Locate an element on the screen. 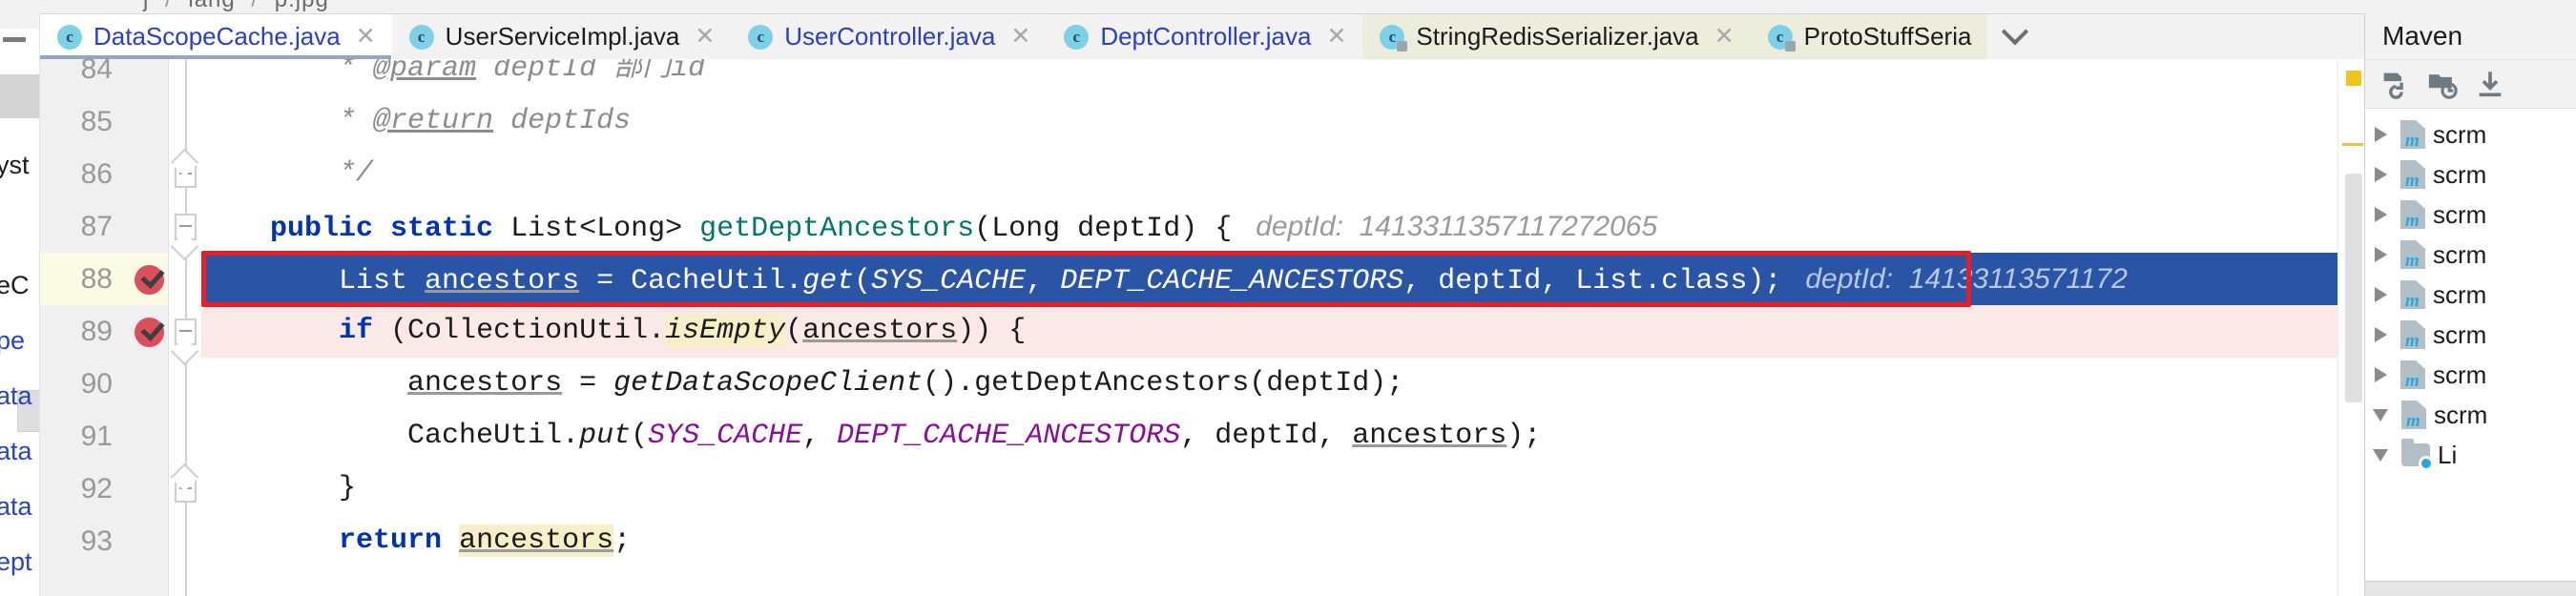  hidden-tree-item-0: yst is located at coordinates (15, 165).